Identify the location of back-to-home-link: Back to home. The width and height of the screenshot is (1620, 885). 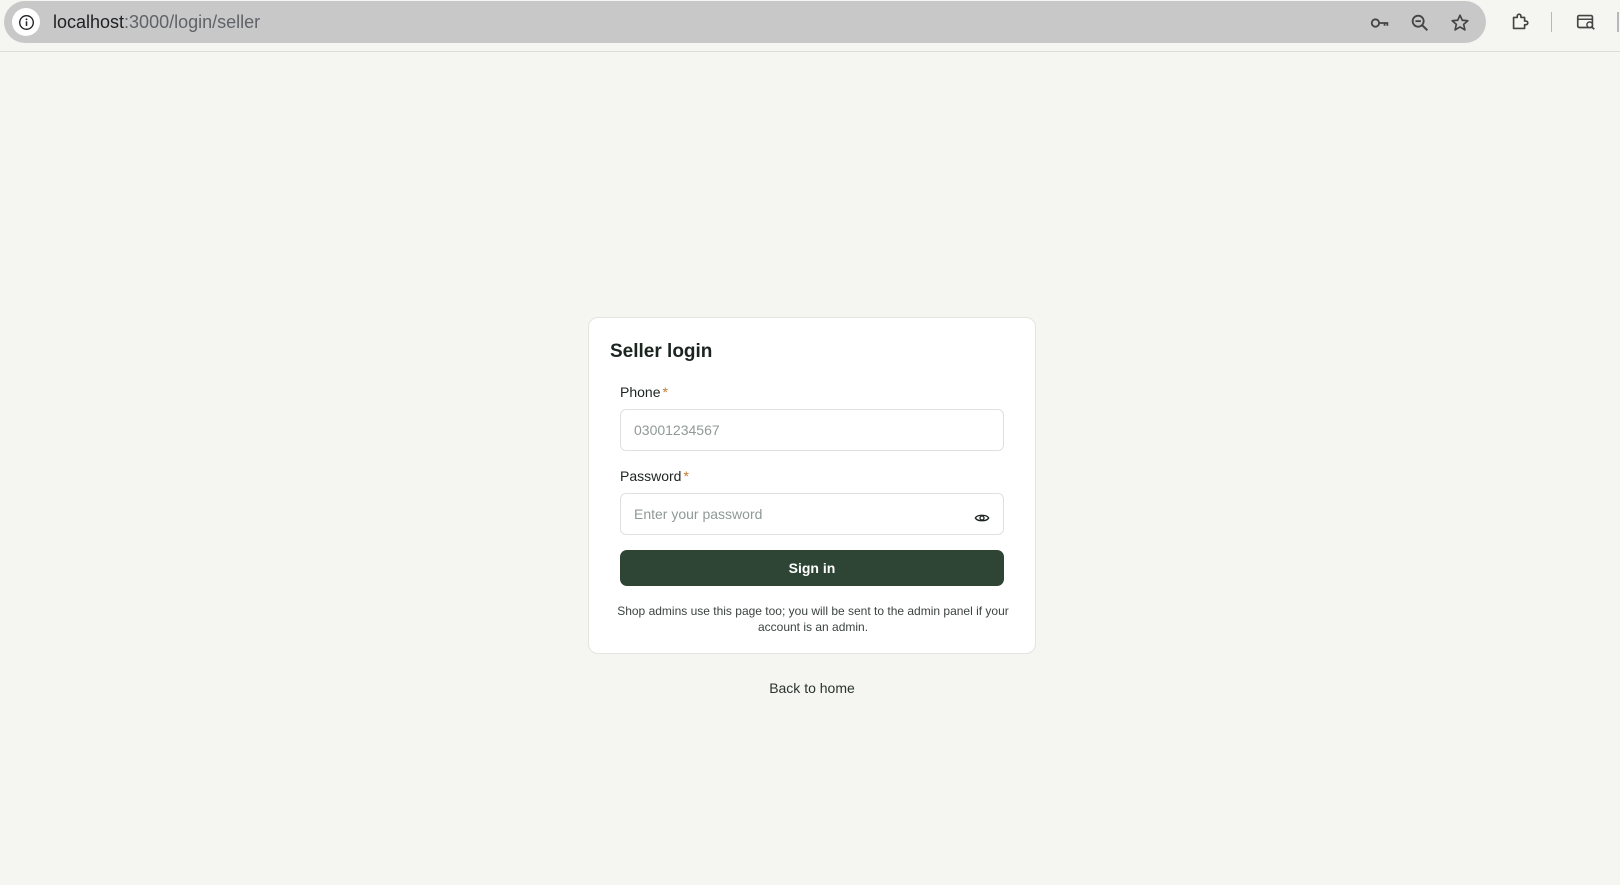
(812, 688).